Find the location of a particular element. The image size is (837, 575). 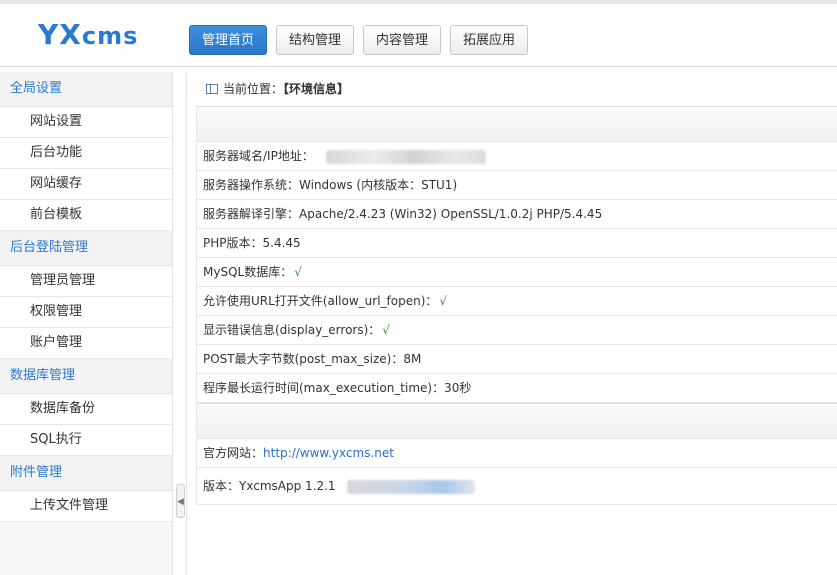

nav-extensions: 拓展应用 is located at coordinates (489, 40).